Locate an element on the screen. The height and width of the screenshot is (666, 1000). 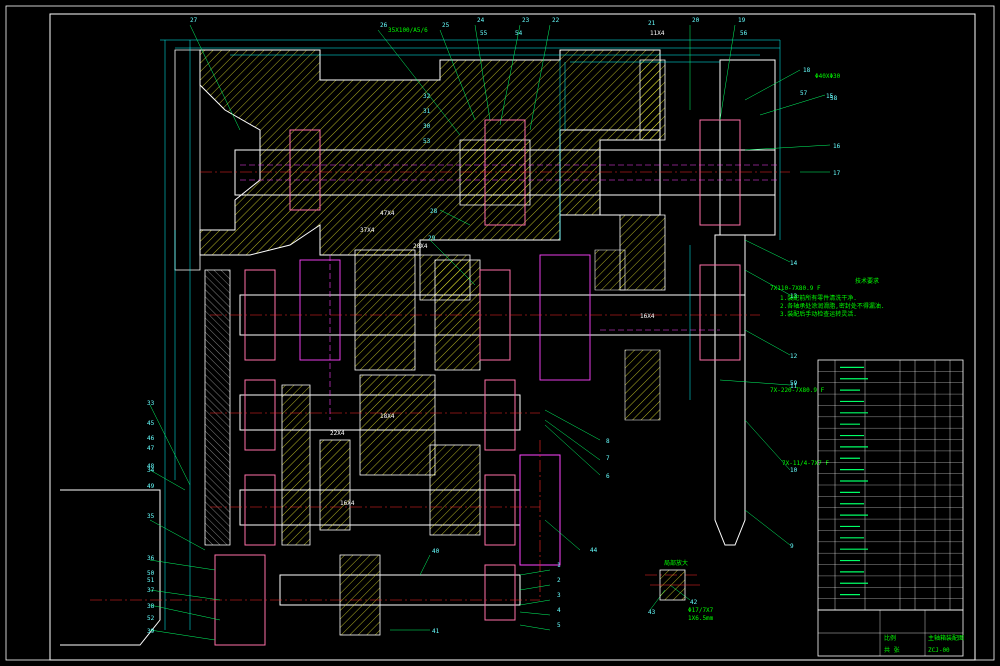
part-number-56: 56 is located at coordinates (744, 33).